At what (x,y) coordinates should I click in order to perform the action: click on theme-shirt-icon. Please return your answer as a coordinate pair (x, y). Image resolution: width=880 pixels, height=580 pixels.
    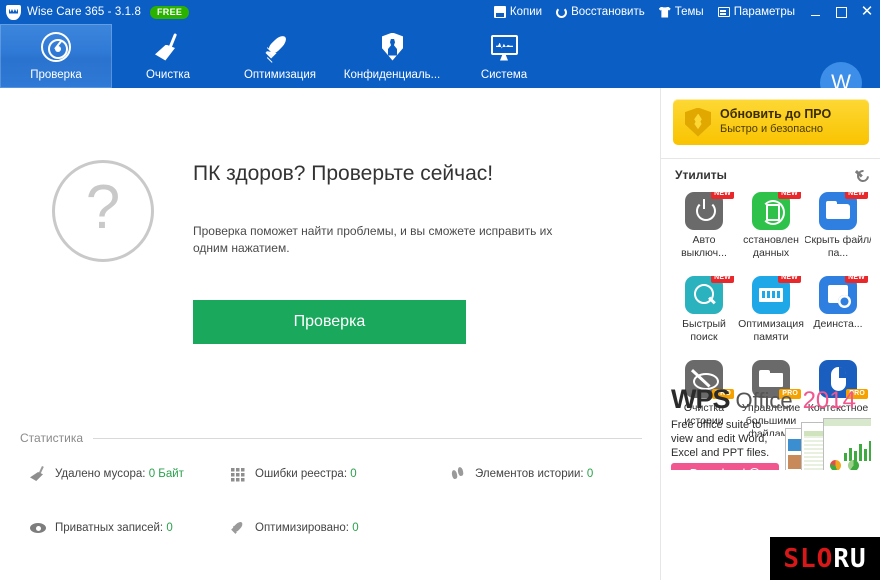
    Looking at the image, I should click on (664, 12).